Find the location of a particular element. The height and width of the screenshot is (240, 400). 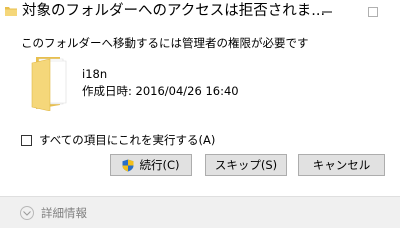

maximize-button is located at coordinates (373, 12).